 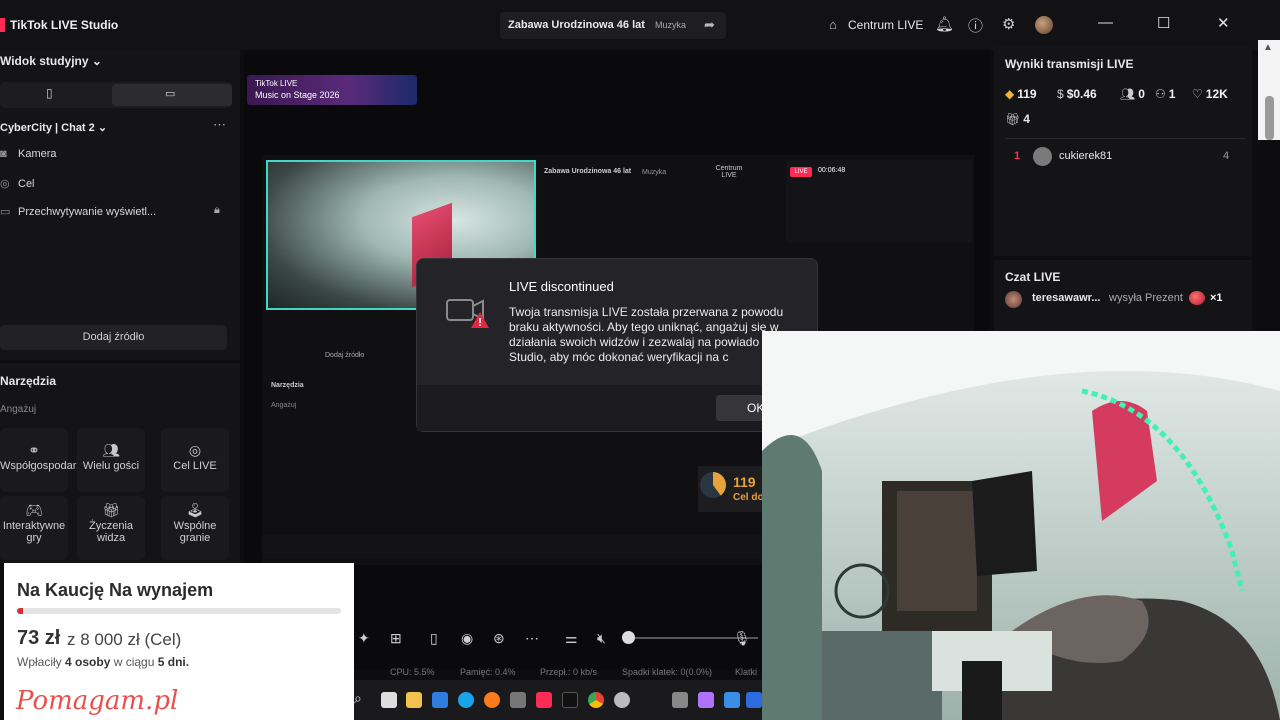 What do you see at coordinates (396, 638) in the screenshot?
I see `add-scene-icon: ⊞` at bounding box center [396, 638].